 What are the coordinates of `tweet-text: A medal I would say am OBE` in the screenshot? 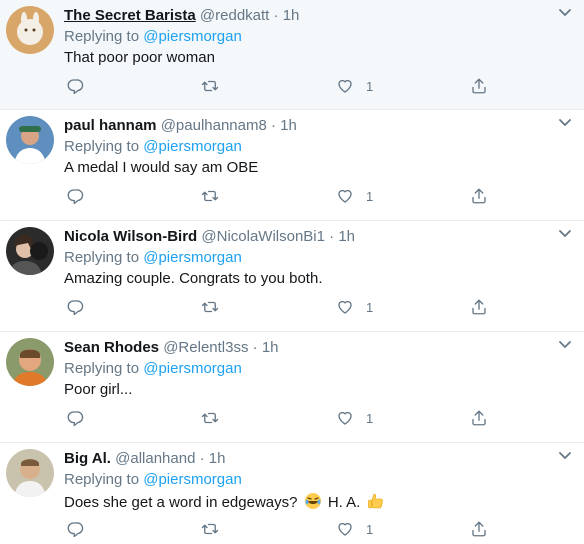 It's located at (161, 167).